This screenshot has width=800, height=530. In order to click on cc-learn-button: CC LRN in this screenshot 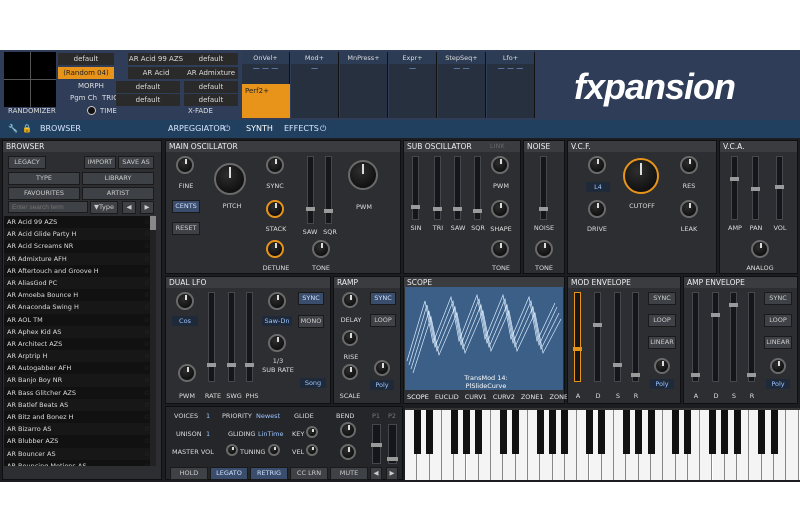, I will do `click(309, 473)`.